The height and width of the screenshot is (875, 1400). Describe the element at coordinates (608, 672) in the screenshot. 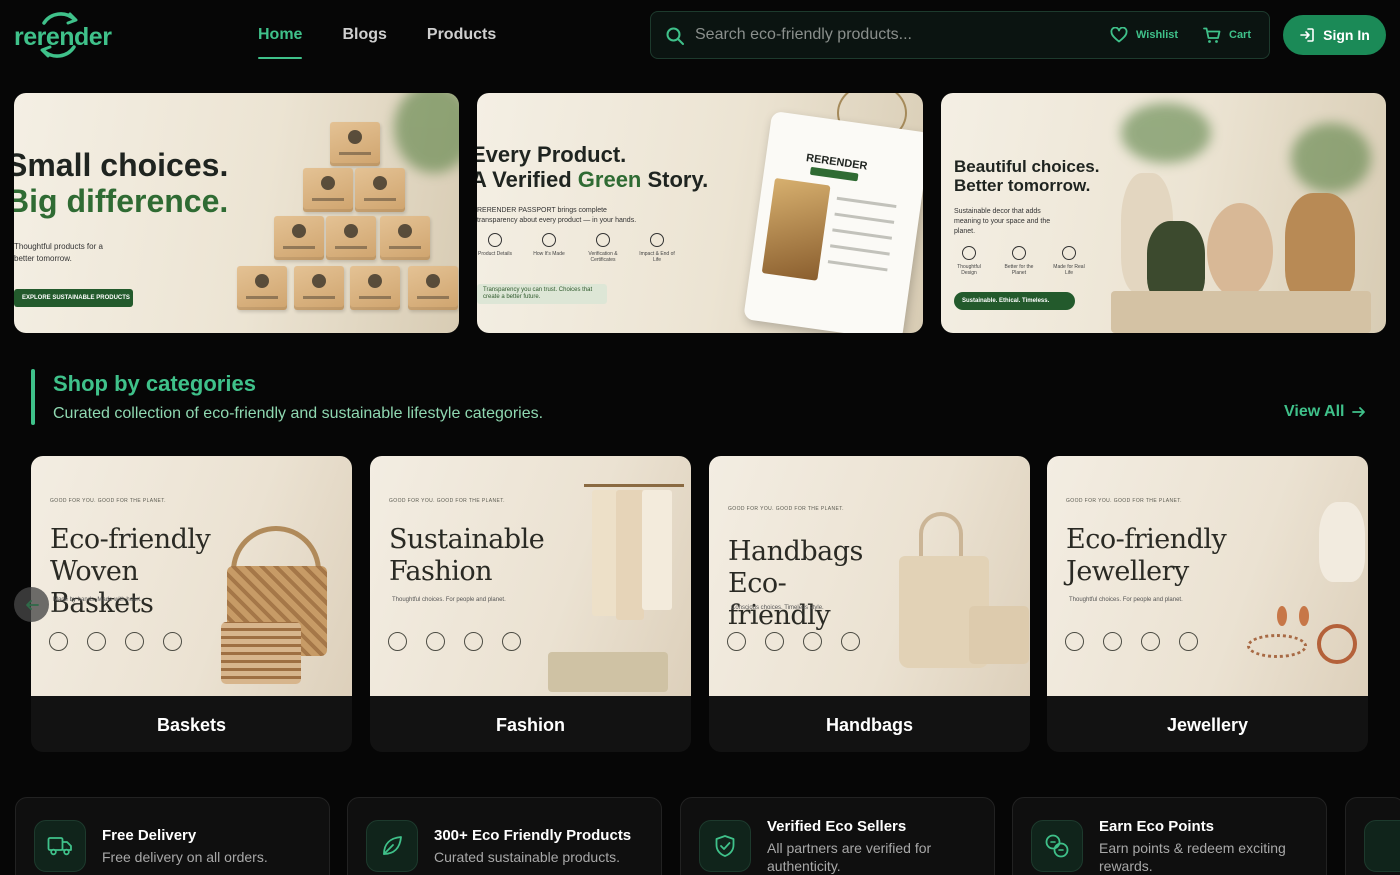

I see `folded-clothes` at that location.